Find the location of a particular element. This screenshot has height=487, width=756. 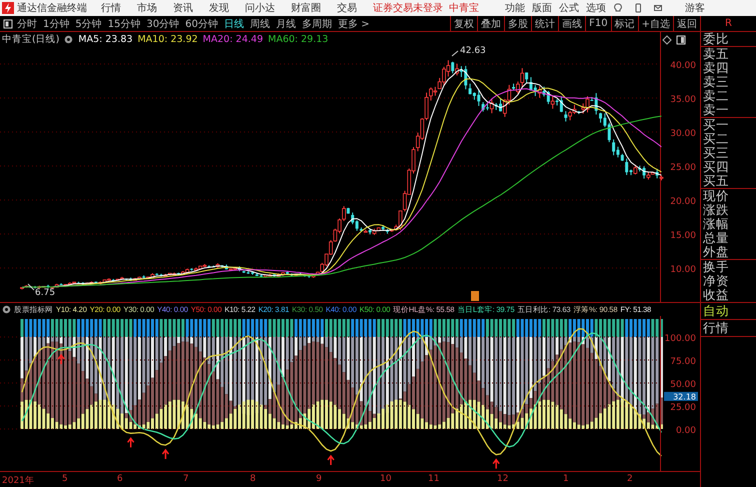

app-name: 通达信金融终端 is located at coordinates (52, 8).